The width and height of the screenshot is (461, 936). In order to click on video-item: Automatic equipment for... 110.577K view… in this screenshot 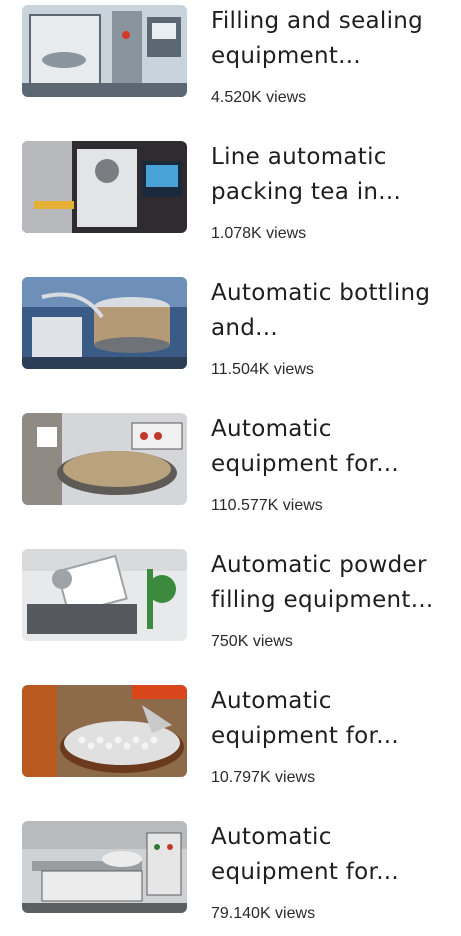, I will do `click(230, 468)`.